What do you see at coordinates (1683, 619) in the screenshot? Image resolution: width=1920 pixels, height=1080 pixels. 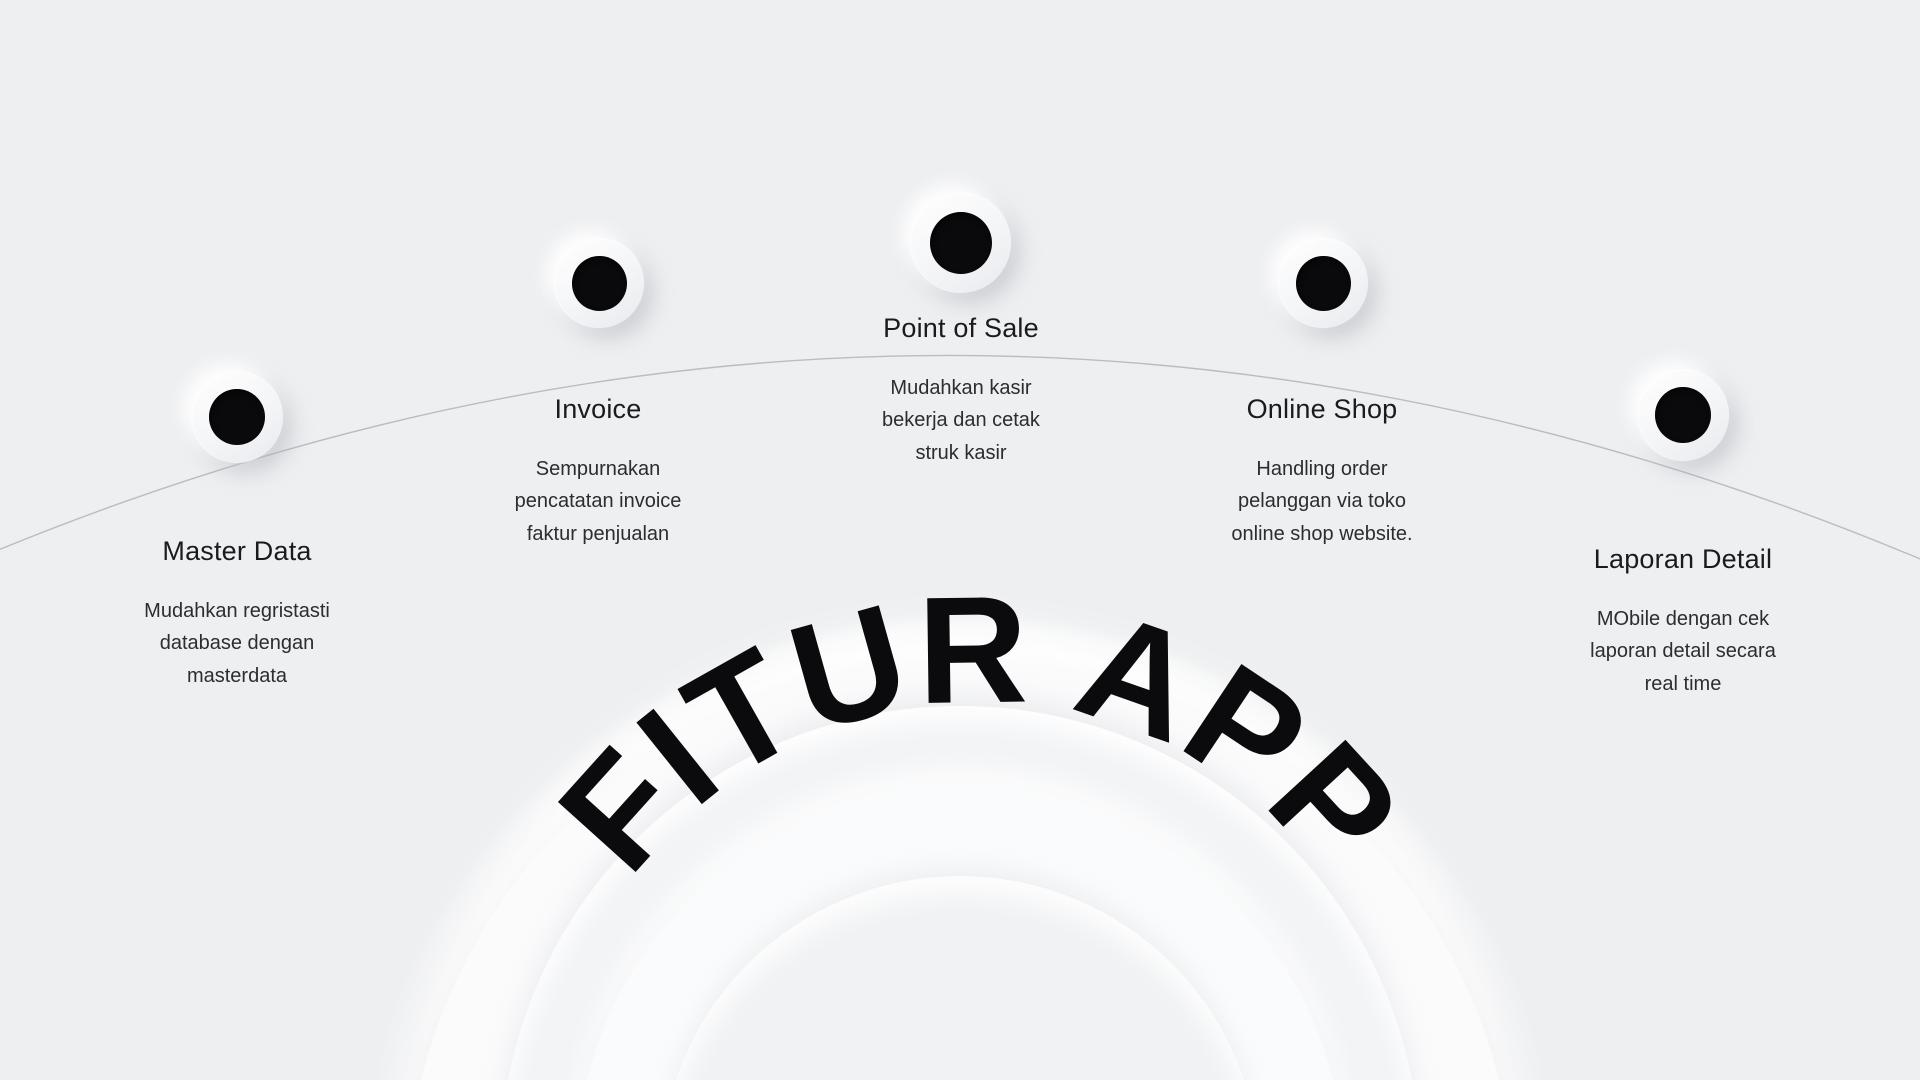 I see `feature-description-line: MObile dengan cek` at bounding box center [1683, 619].